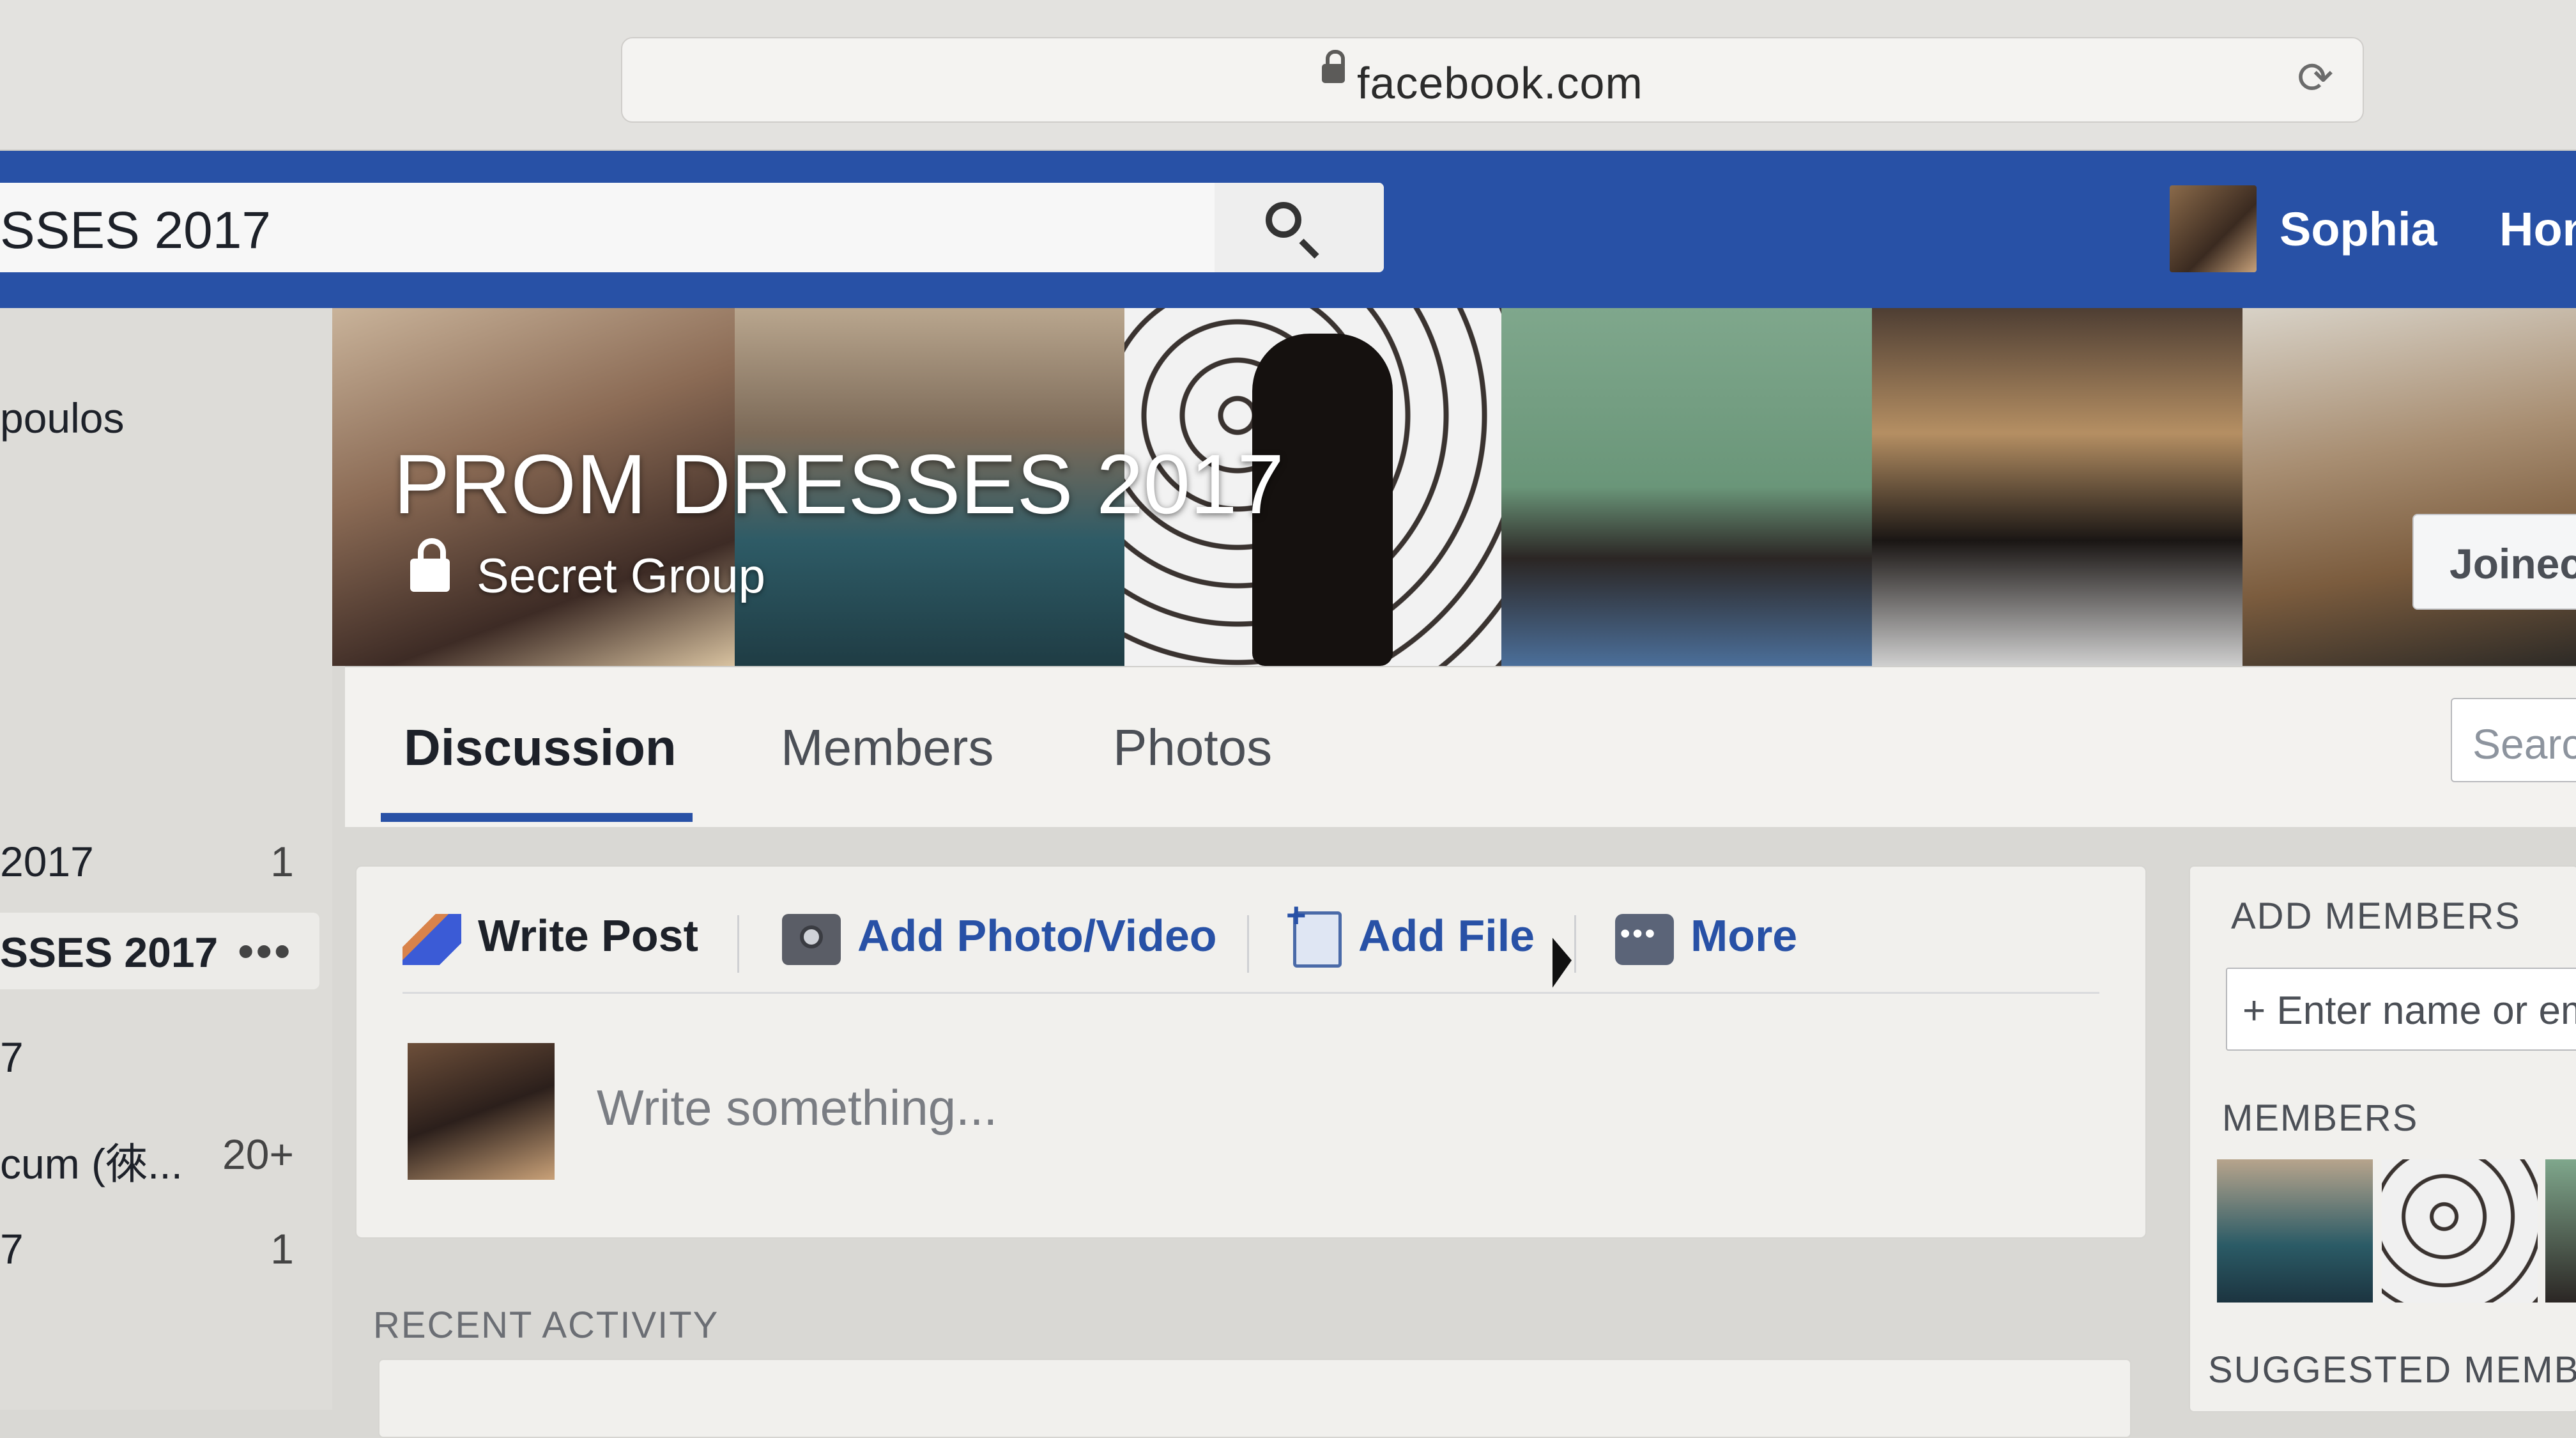 Image resolution: width=2576 pixels, height=1438 pixels. What do you see at coordinates (588, 936) in the screenshot?
I see `write-post-label: Write Post` at bounding box center [588, 936].